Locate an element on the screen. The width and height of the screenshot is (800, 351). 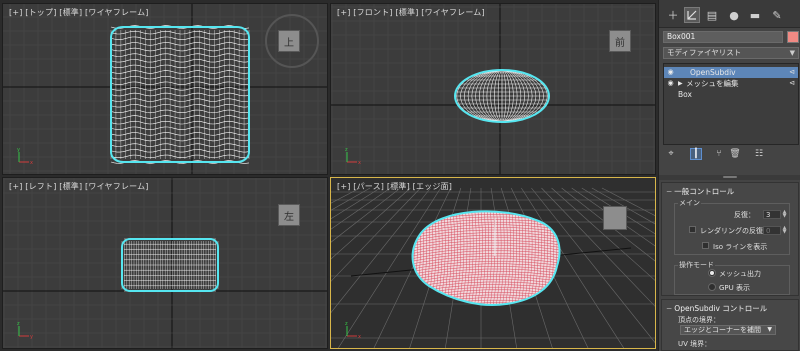
modifier-list-label: モディファイヤリスト is located at coordinates (704, 52).